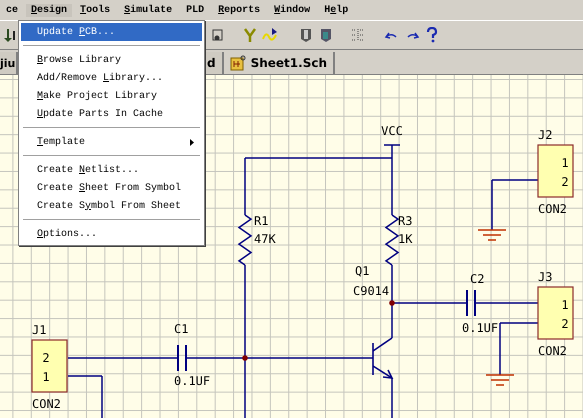  I want to click on menu-title: PLD, so click(195, 10).